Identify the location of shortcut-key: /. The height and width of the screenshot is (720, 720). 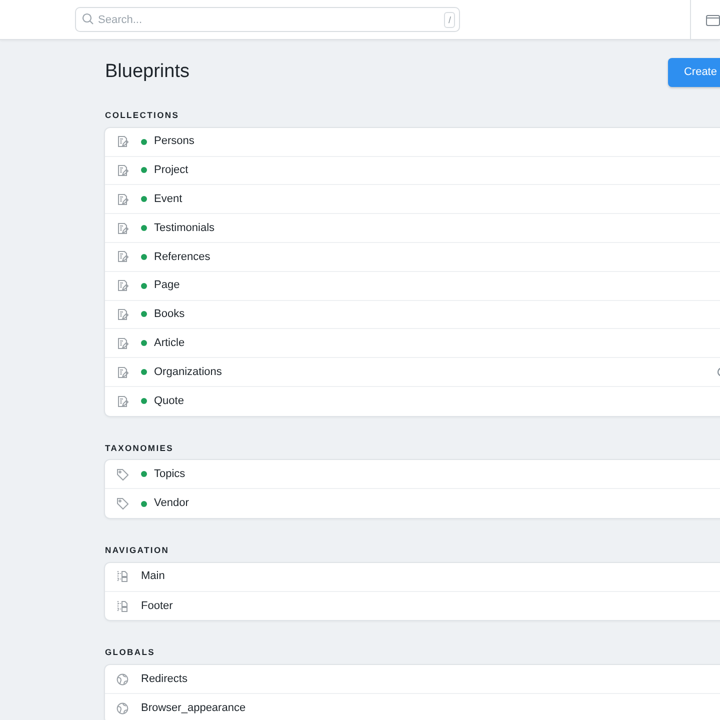
(449, 20).